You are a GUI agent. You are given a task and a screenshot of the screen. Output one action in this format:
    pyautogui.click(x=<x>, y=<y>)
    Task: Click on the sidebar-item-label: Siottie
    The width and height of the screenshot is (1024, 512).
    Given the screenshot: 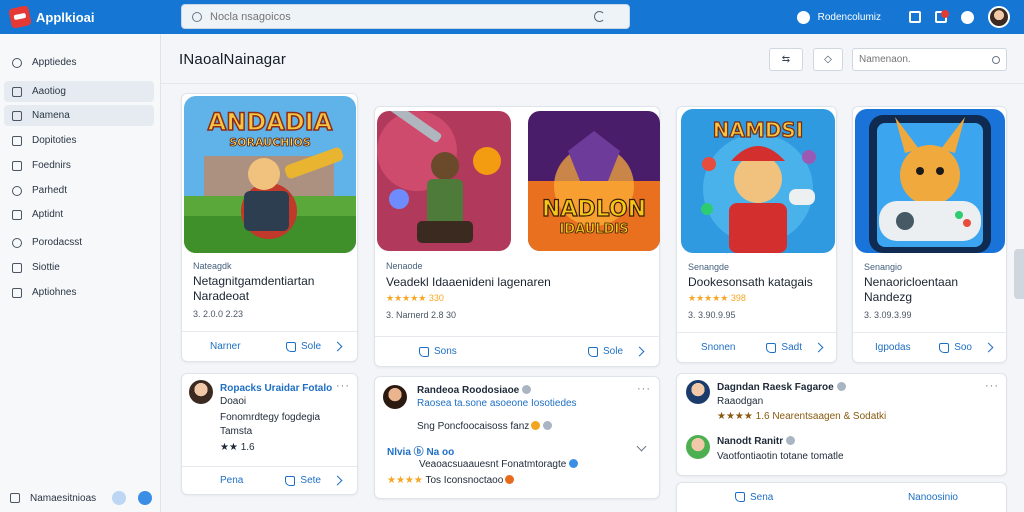 What is the action you would take?
    pyautogui.click(x=46, y=267)
    